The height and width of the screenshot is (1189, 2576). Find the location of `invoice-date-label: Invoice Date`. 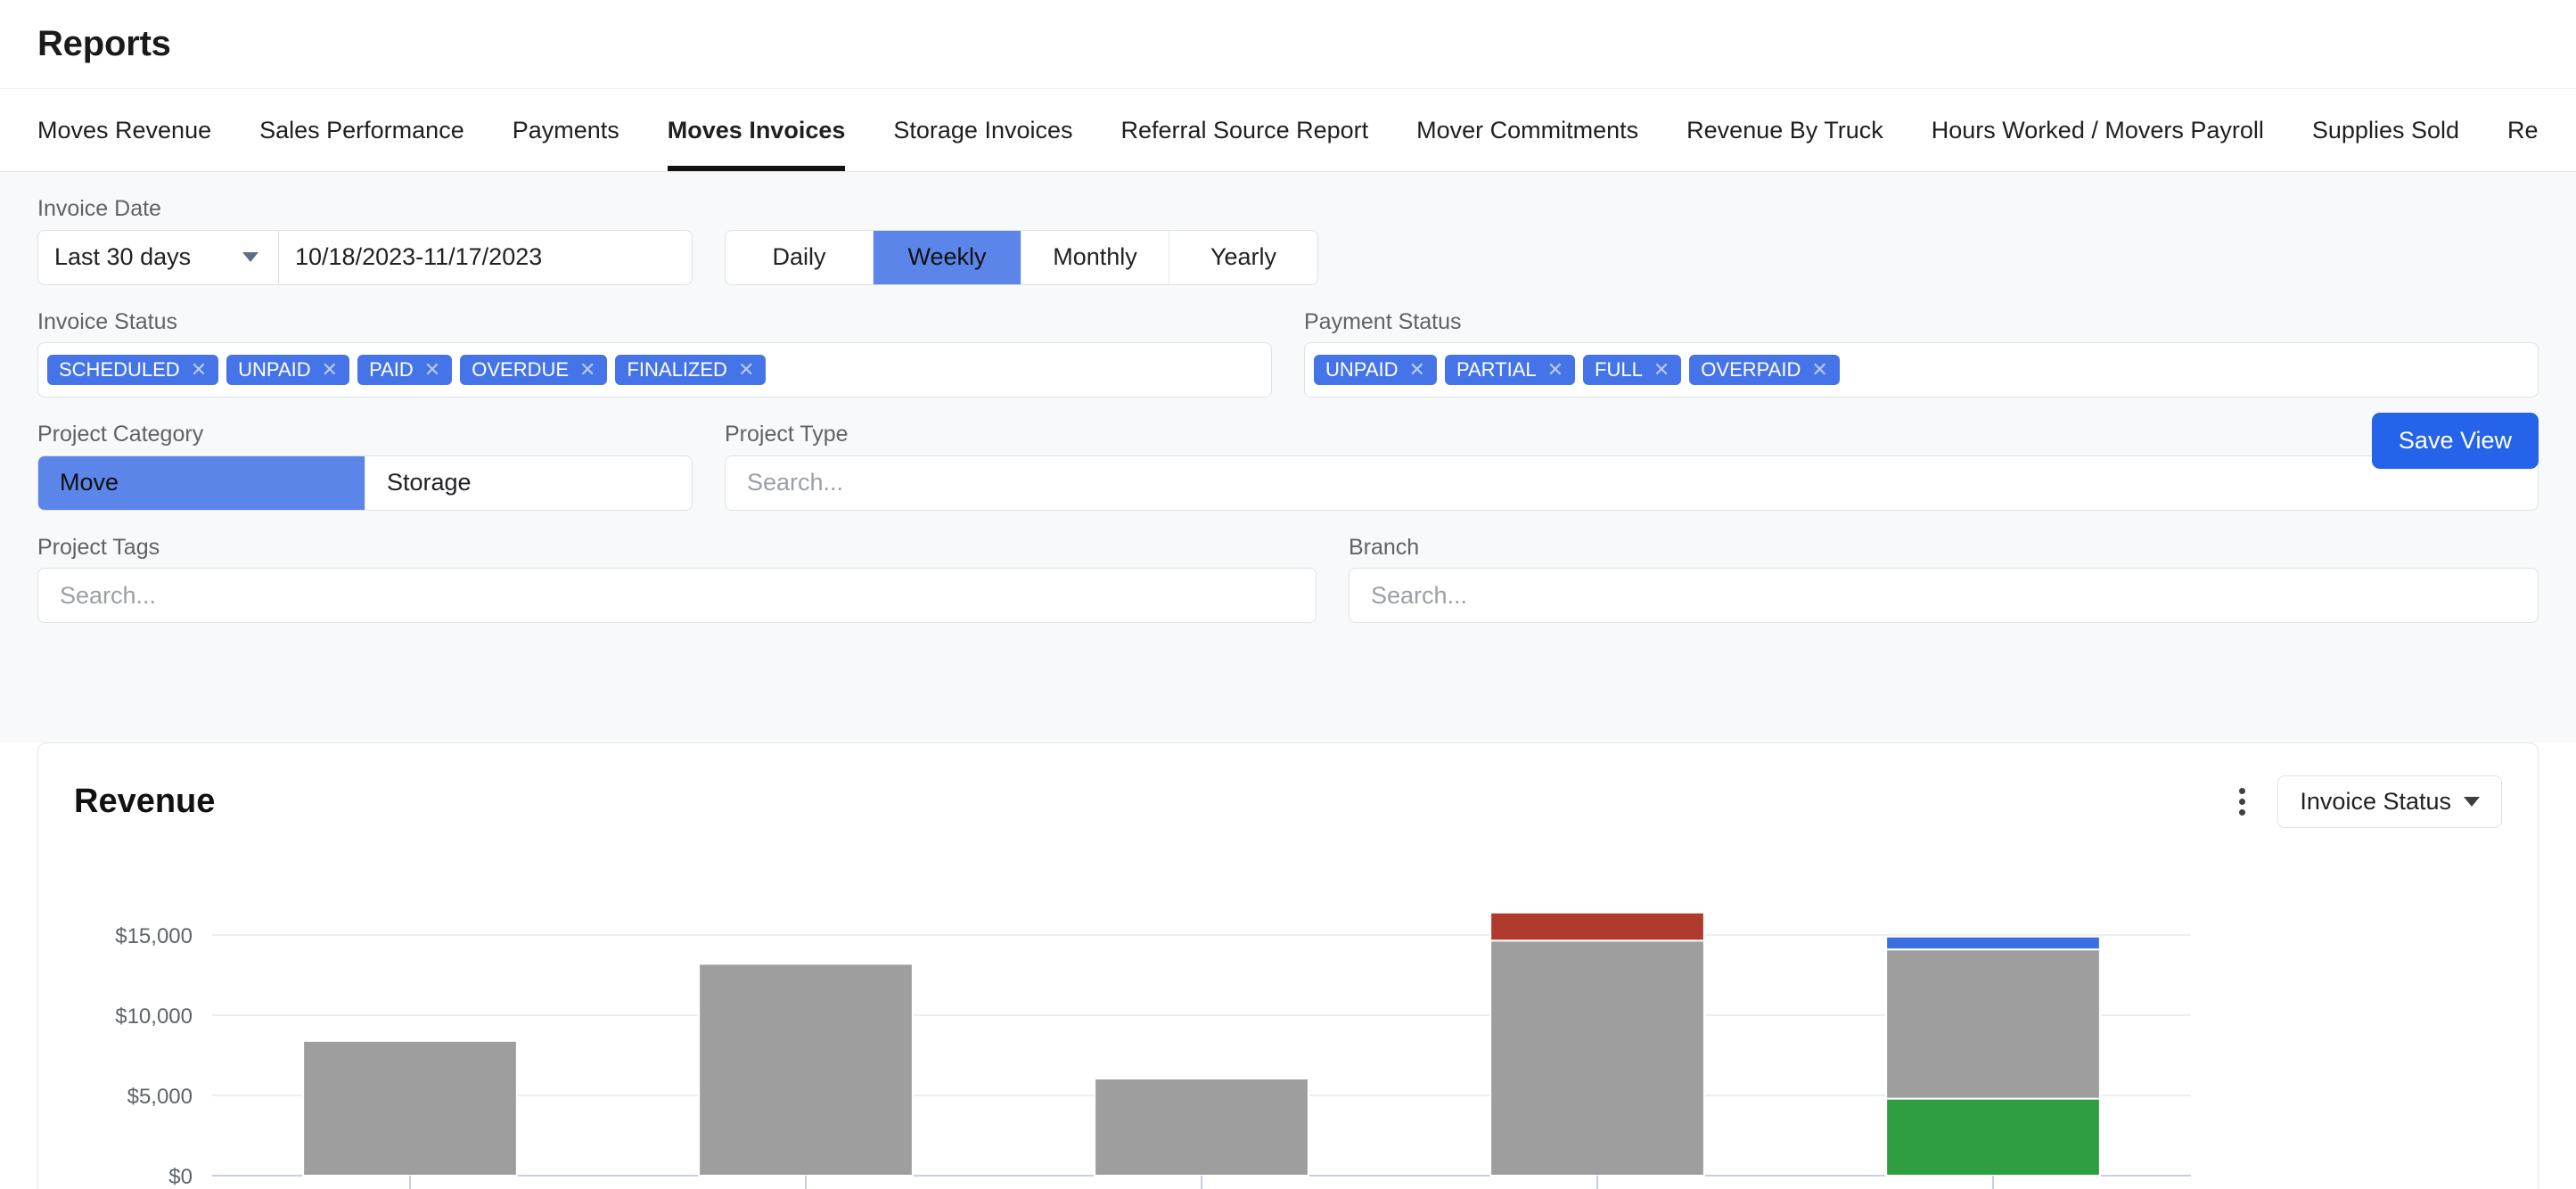

invoice-date-label: Invoice Date is located at coordinates (99, 208).